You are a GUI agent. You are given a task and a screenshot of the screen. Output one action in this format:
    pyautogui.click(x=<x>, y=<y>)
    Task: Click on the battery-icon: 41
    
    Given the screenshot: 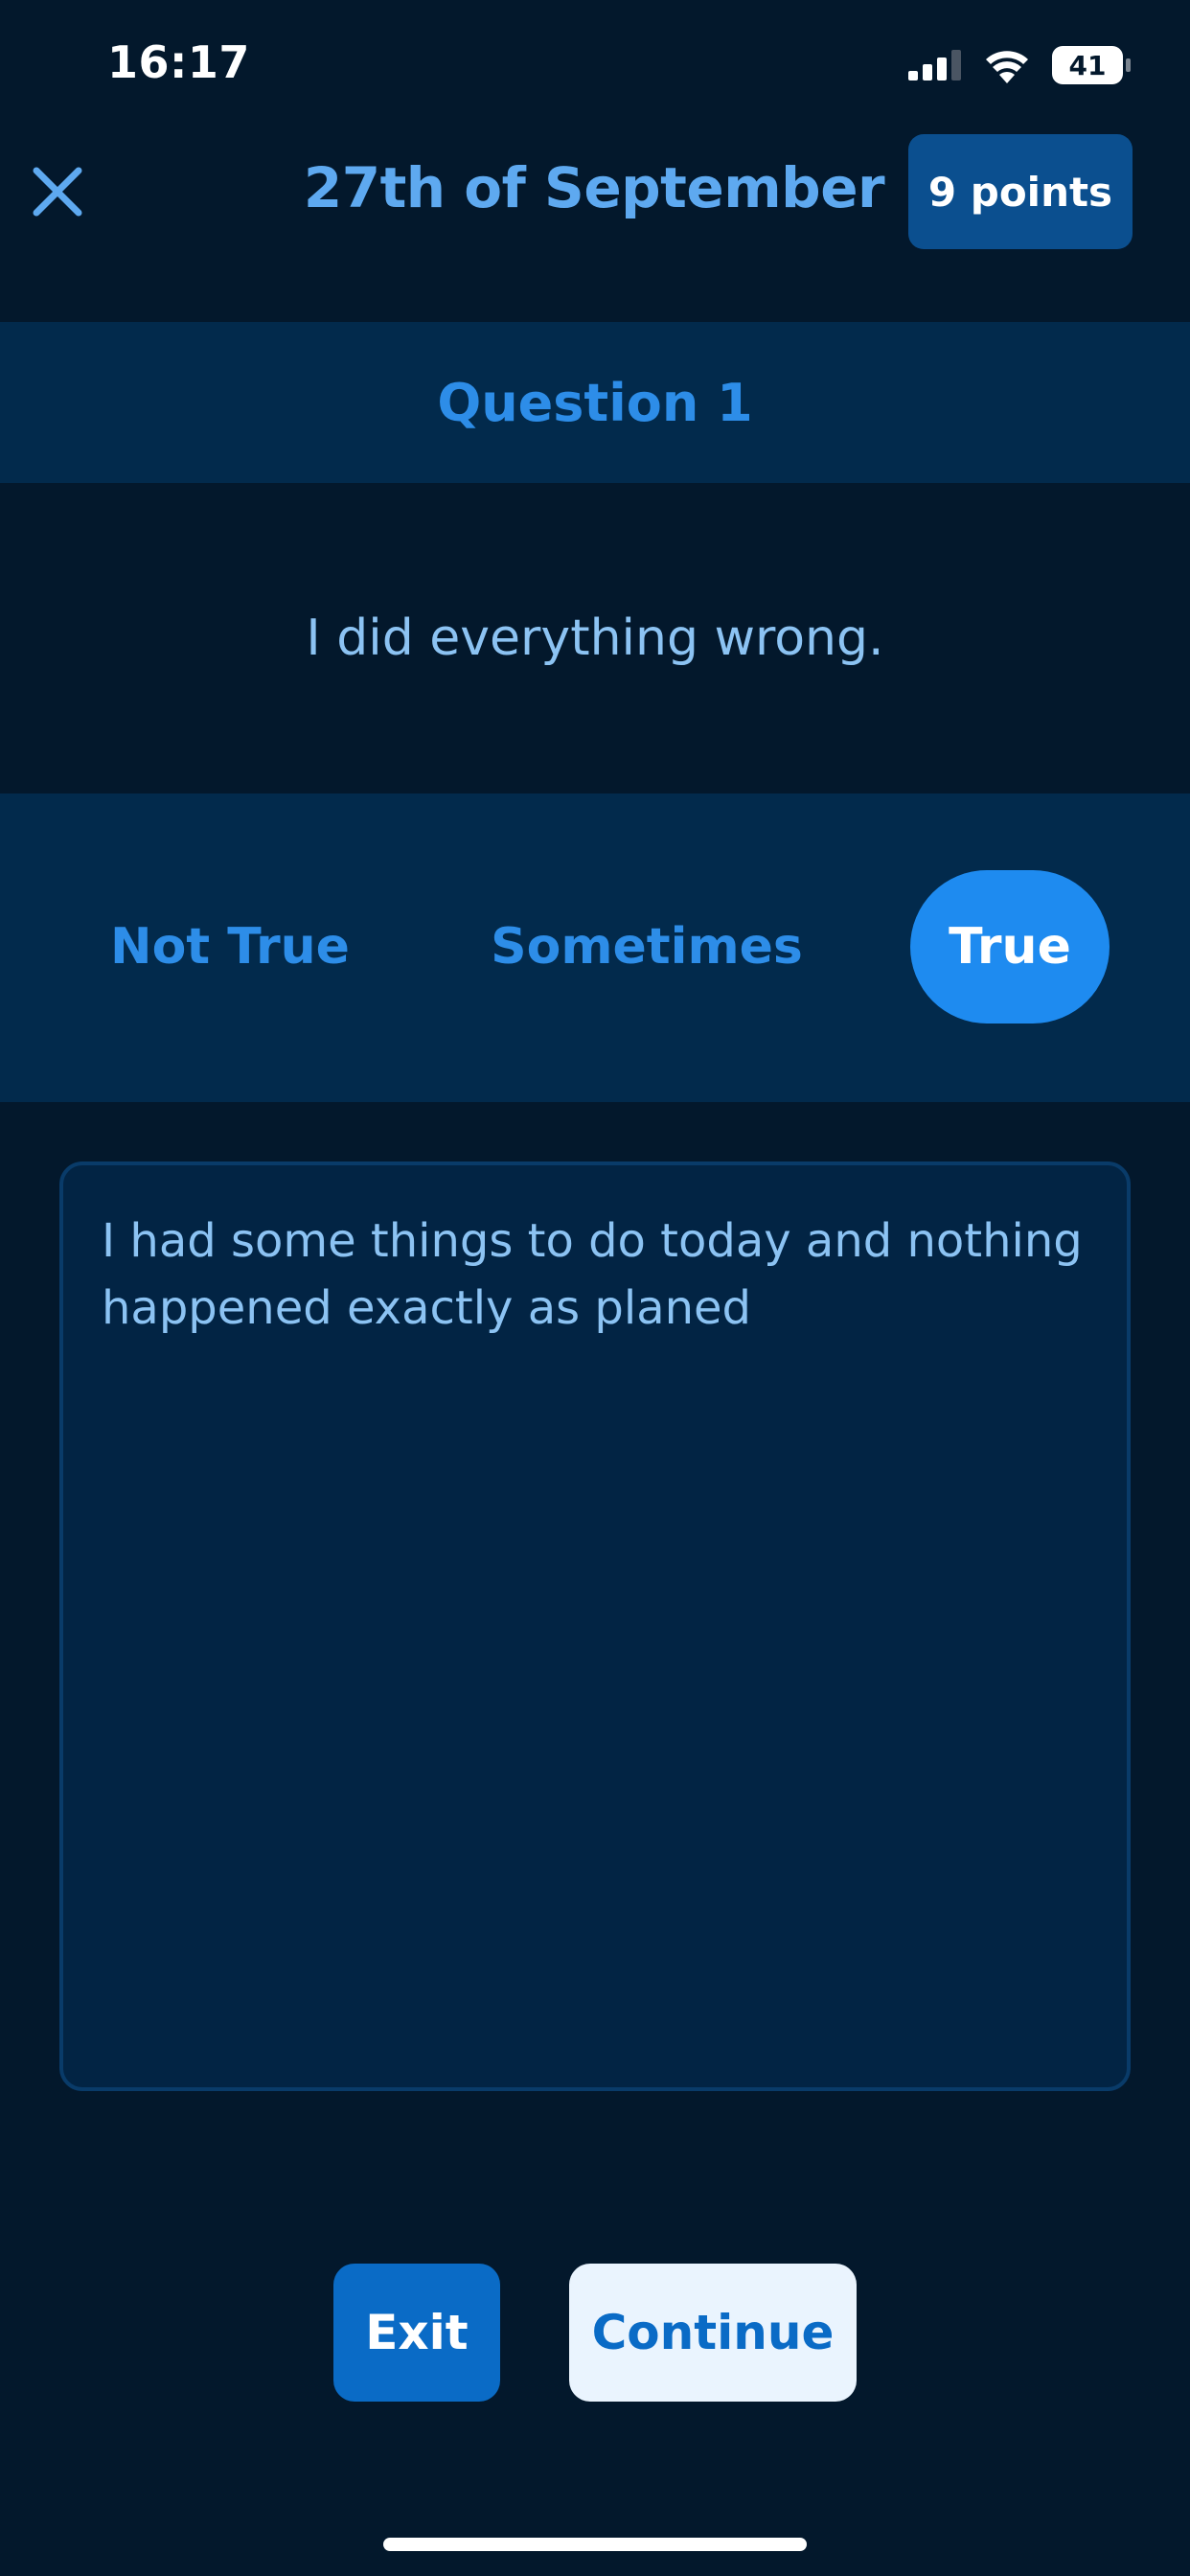 What is the action you would take?
    pyautogui.click(x=1092, y=65)
    